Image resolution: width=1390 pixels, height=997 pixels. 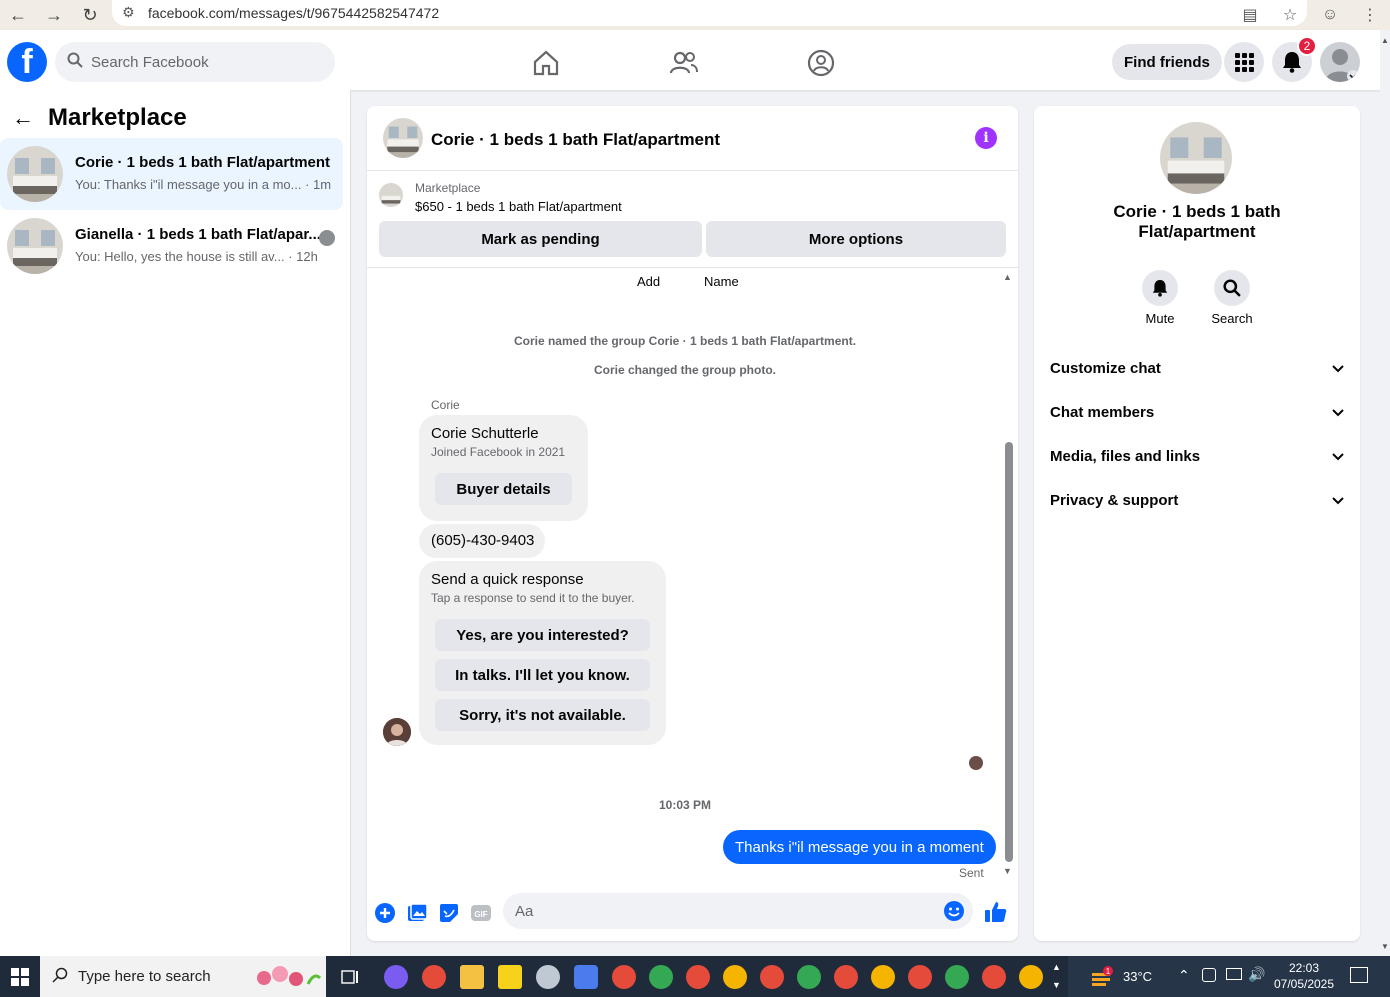 What do you see at coordinates (403, 138) in the screenshot?
I see `chat-avatar` at bounding box center [403, 138].